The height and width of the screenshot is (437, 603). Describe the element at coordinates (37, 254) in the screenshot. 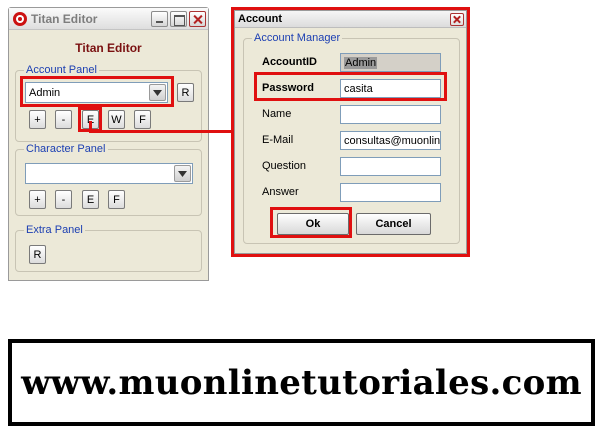

I see `extra-refresh-button: R` at that location.